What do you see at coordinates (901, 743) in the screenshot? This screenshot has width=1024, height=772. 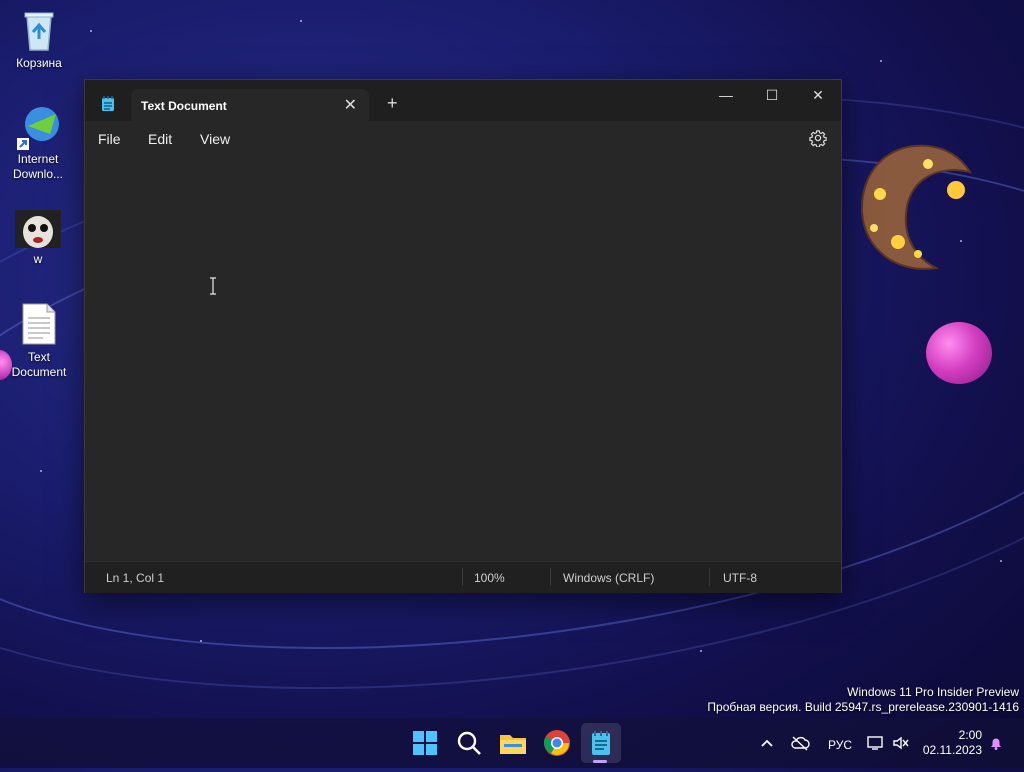 I see `volume-muted-icon` at bounding box center [901, 743].